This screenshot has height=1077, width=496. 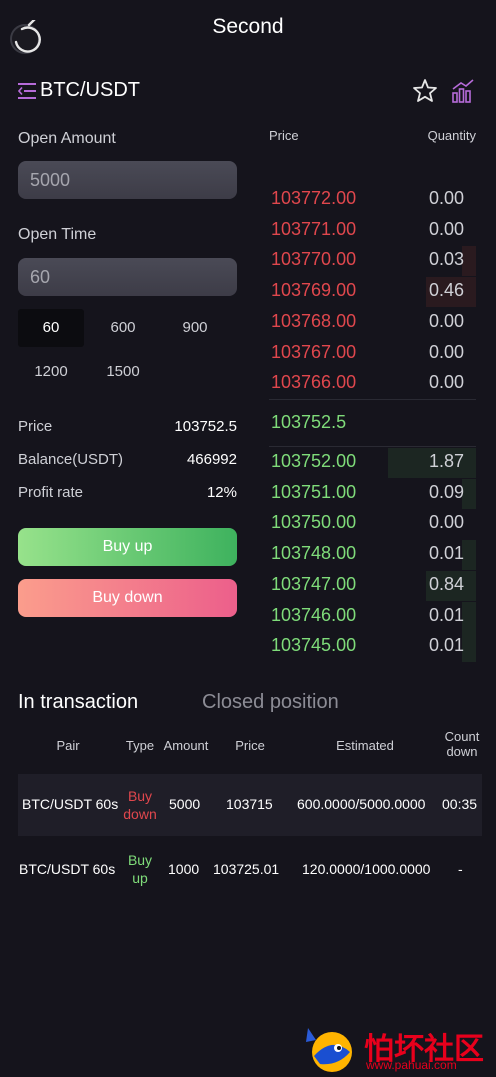 What do you see at coordinates (314, 382) in the screenshot?
I see `orderbook-price: 103766.00` at bounding box center [314, 382].